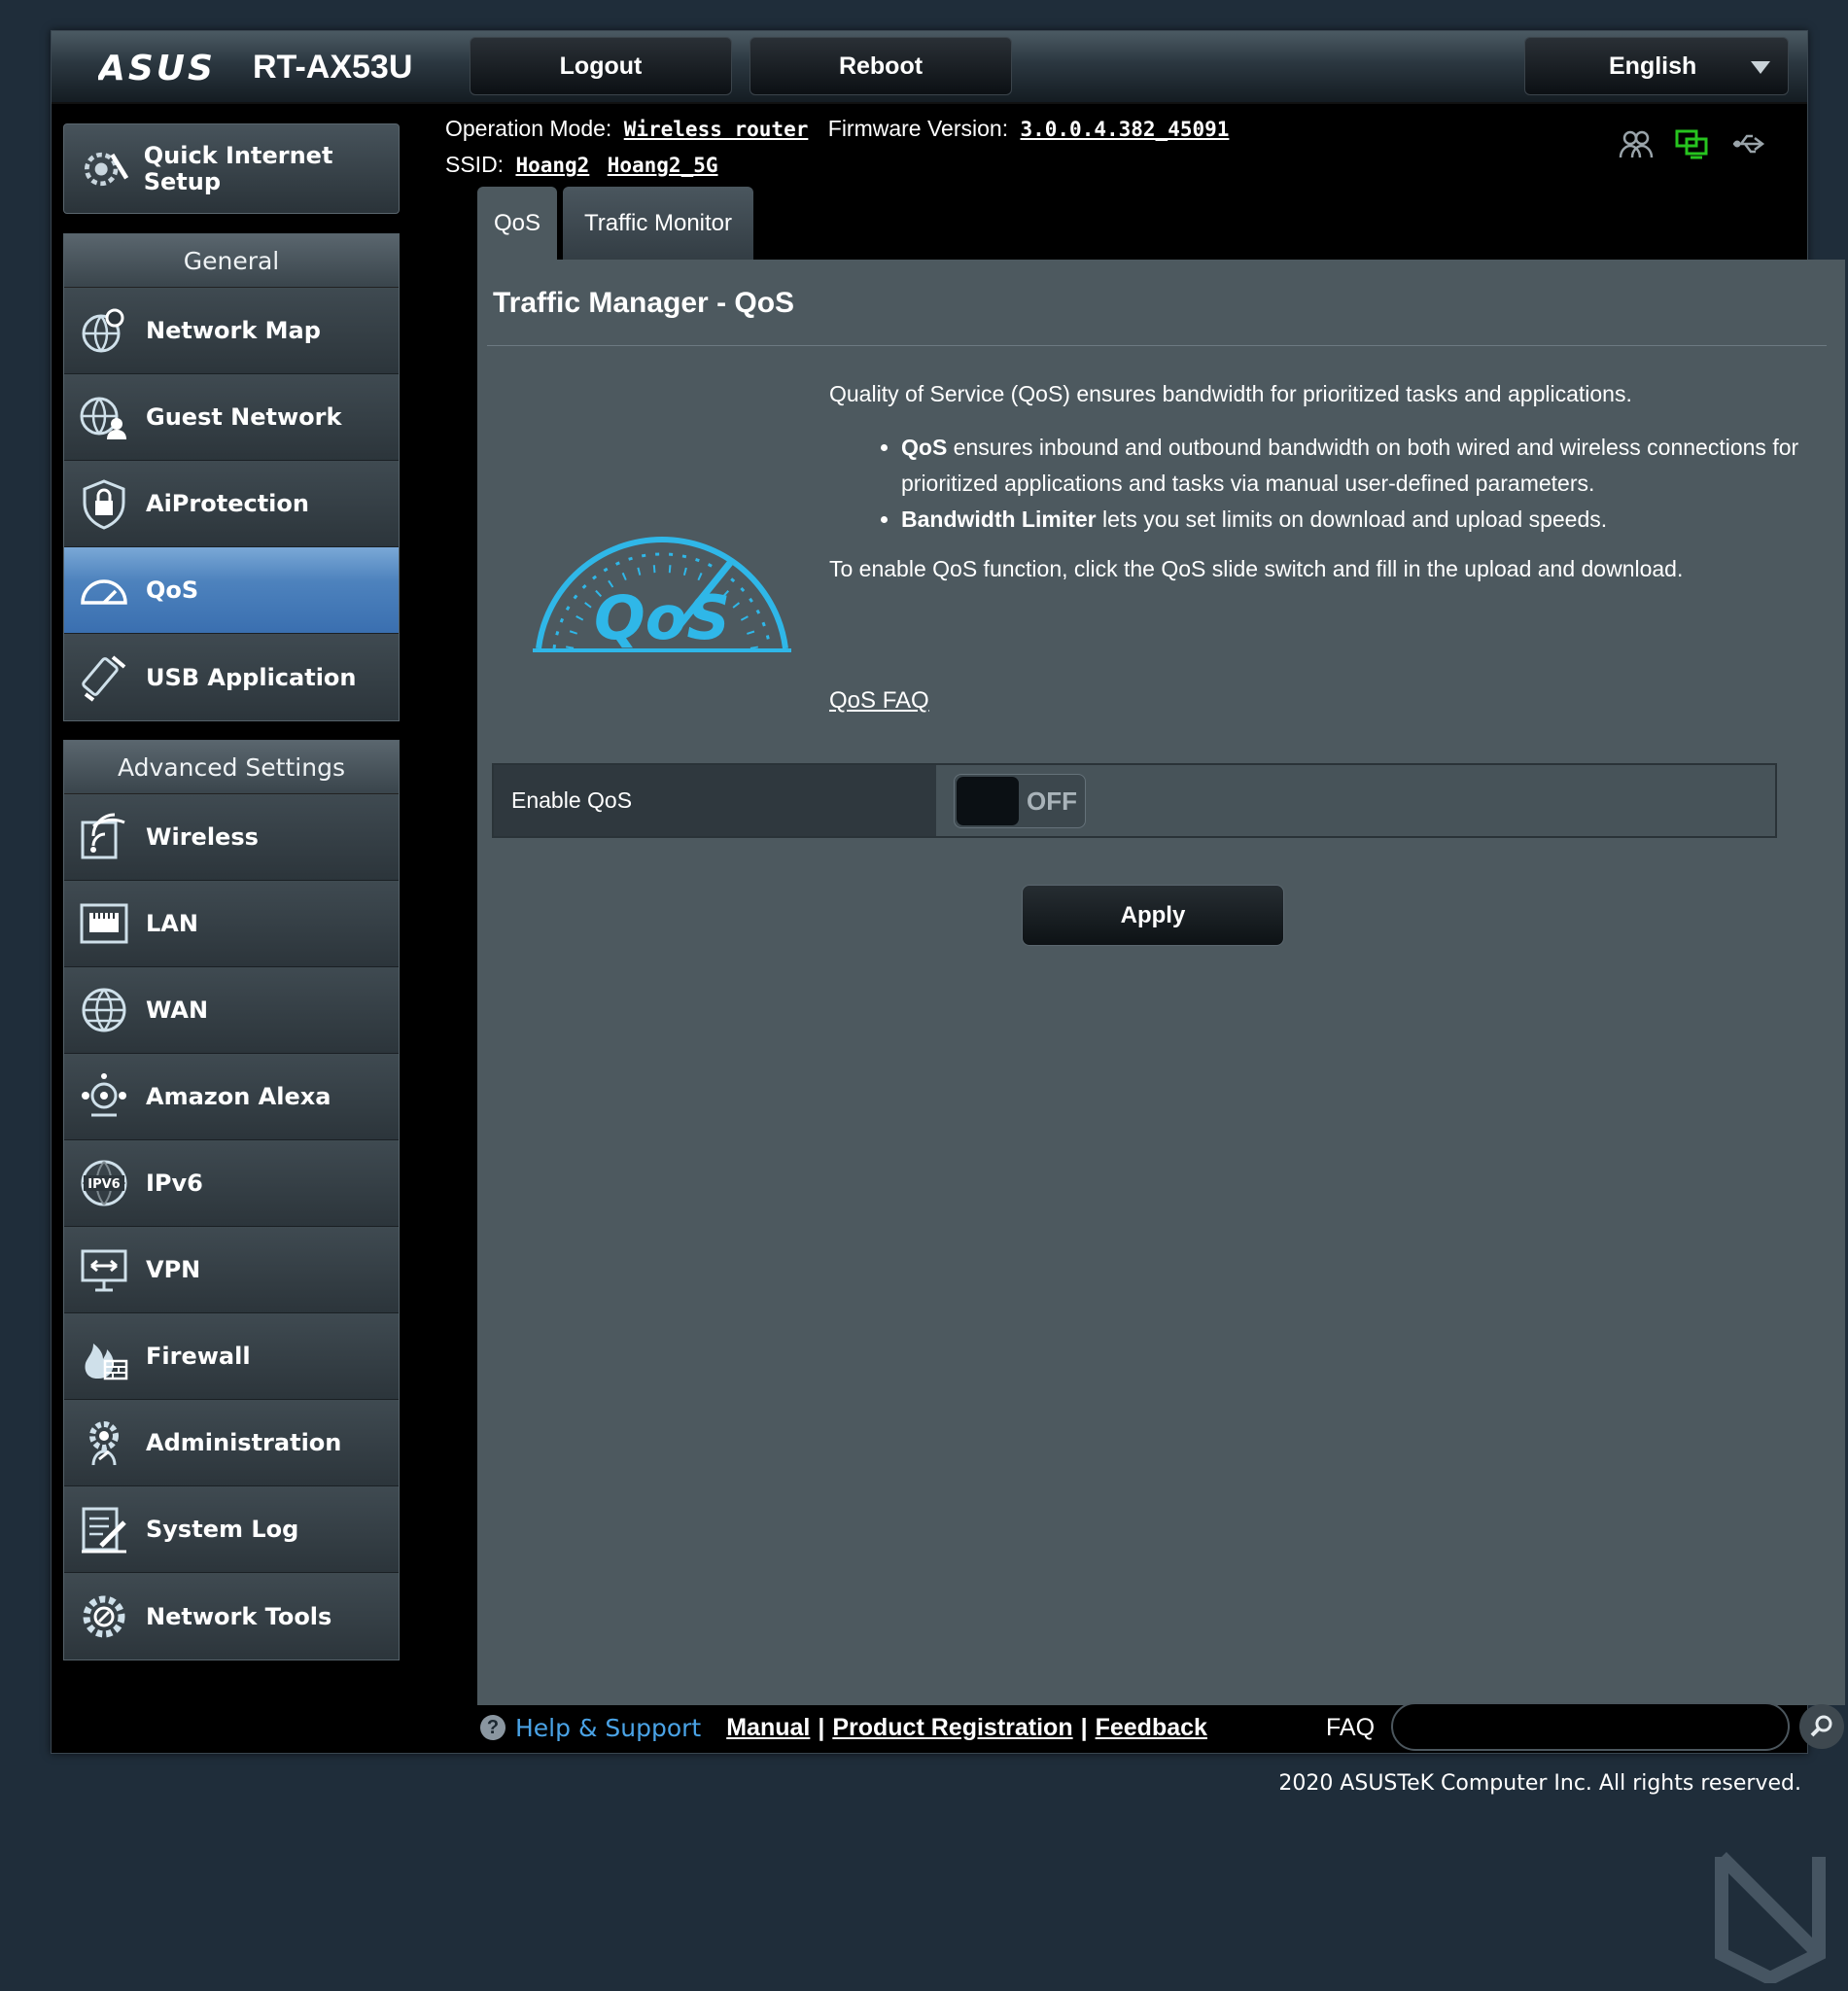  Describe the element at coordinates (232, 1529) in the screenshot. I see `sidebar-item-system-log: System Log` at that location.